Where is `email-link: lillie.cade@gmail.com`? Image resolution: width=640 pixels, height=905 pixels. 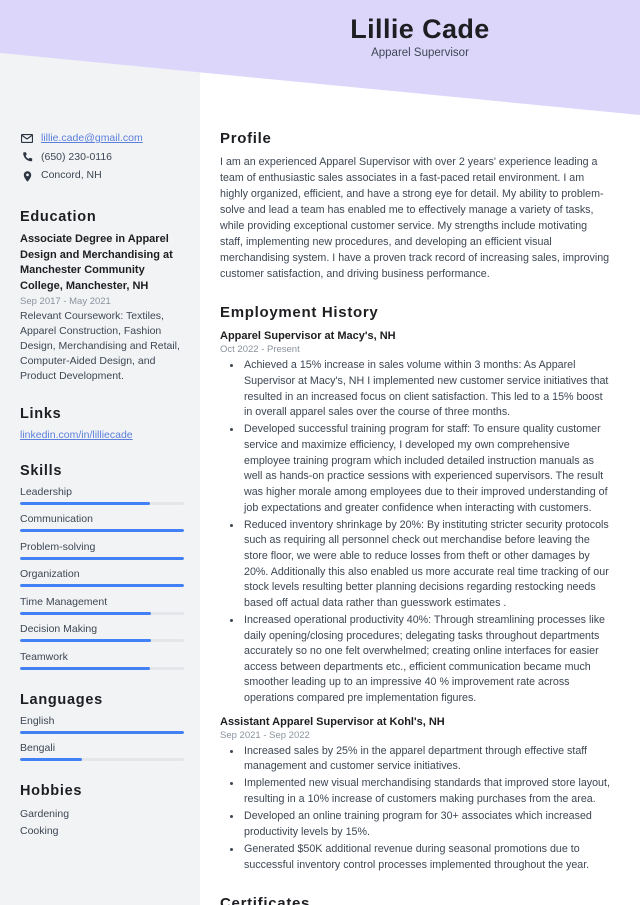 email-link: lillie.cade@gmail.com is located at coordinates (92, 139).